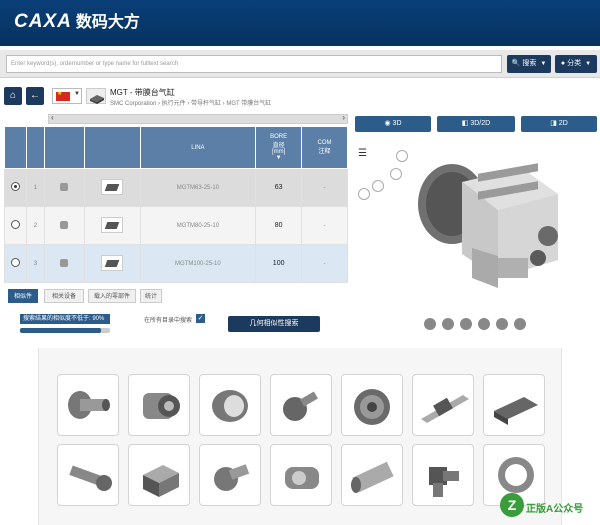  Describe the element at coordinates (555, 509) in the screenshot. I see `watermark-text: 正版A公众号` at that location.